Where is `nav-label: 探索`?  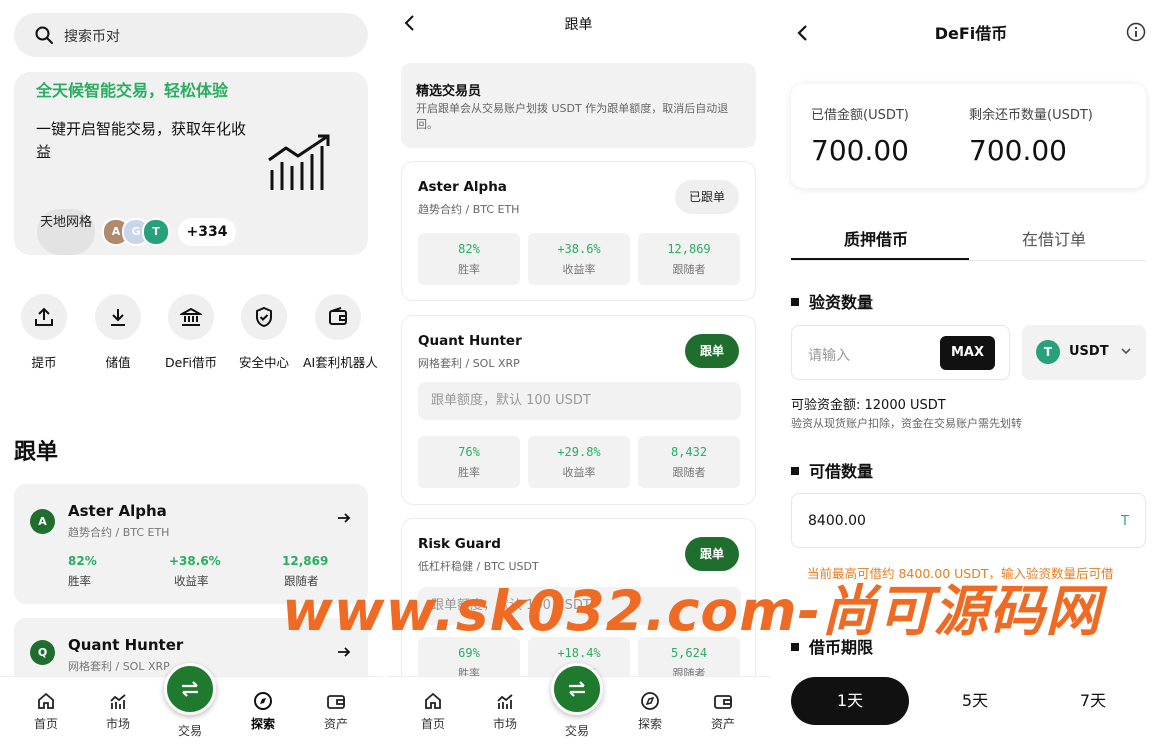
nav-label: 探索 is located at coordinates (262, 724).